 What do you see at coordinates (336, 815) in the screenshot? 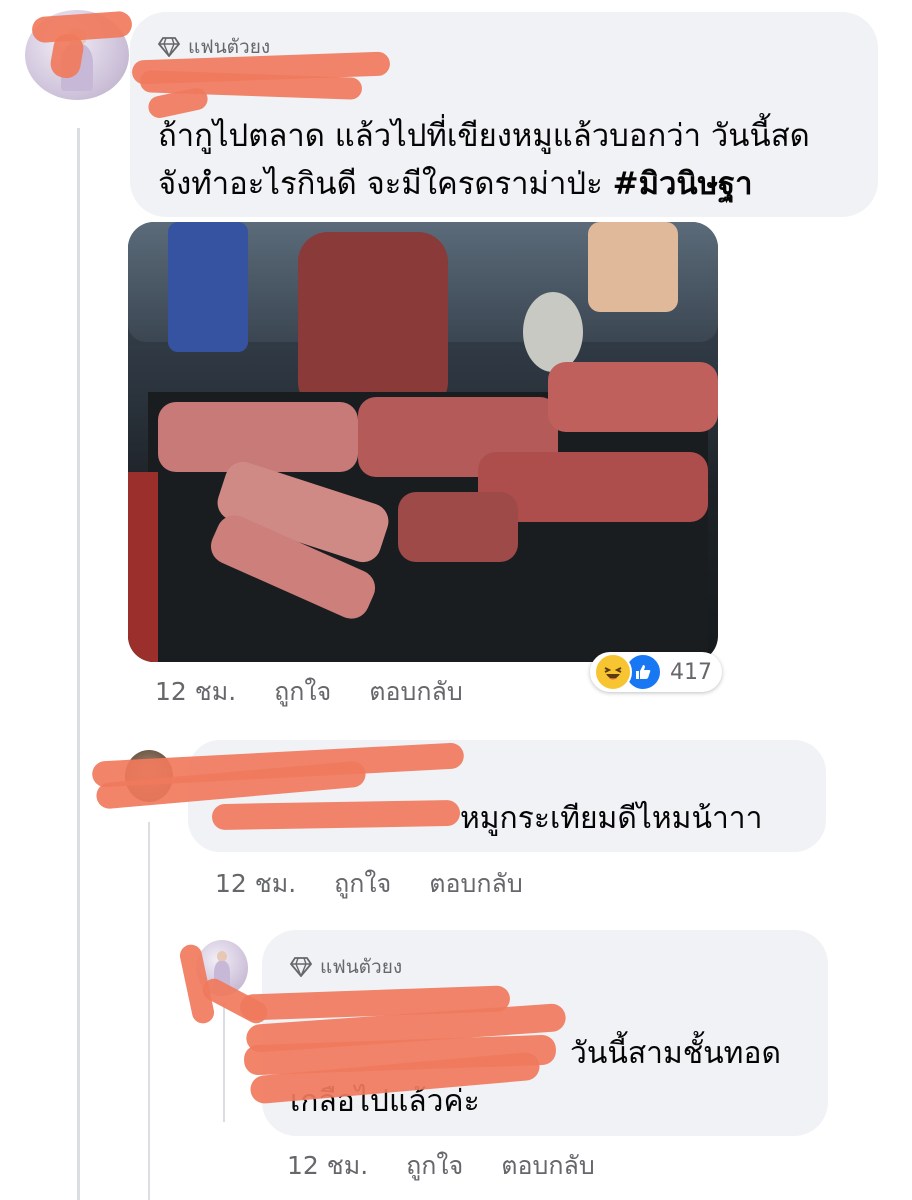
I see `redaction-mark` at bounding box center [336, 815].